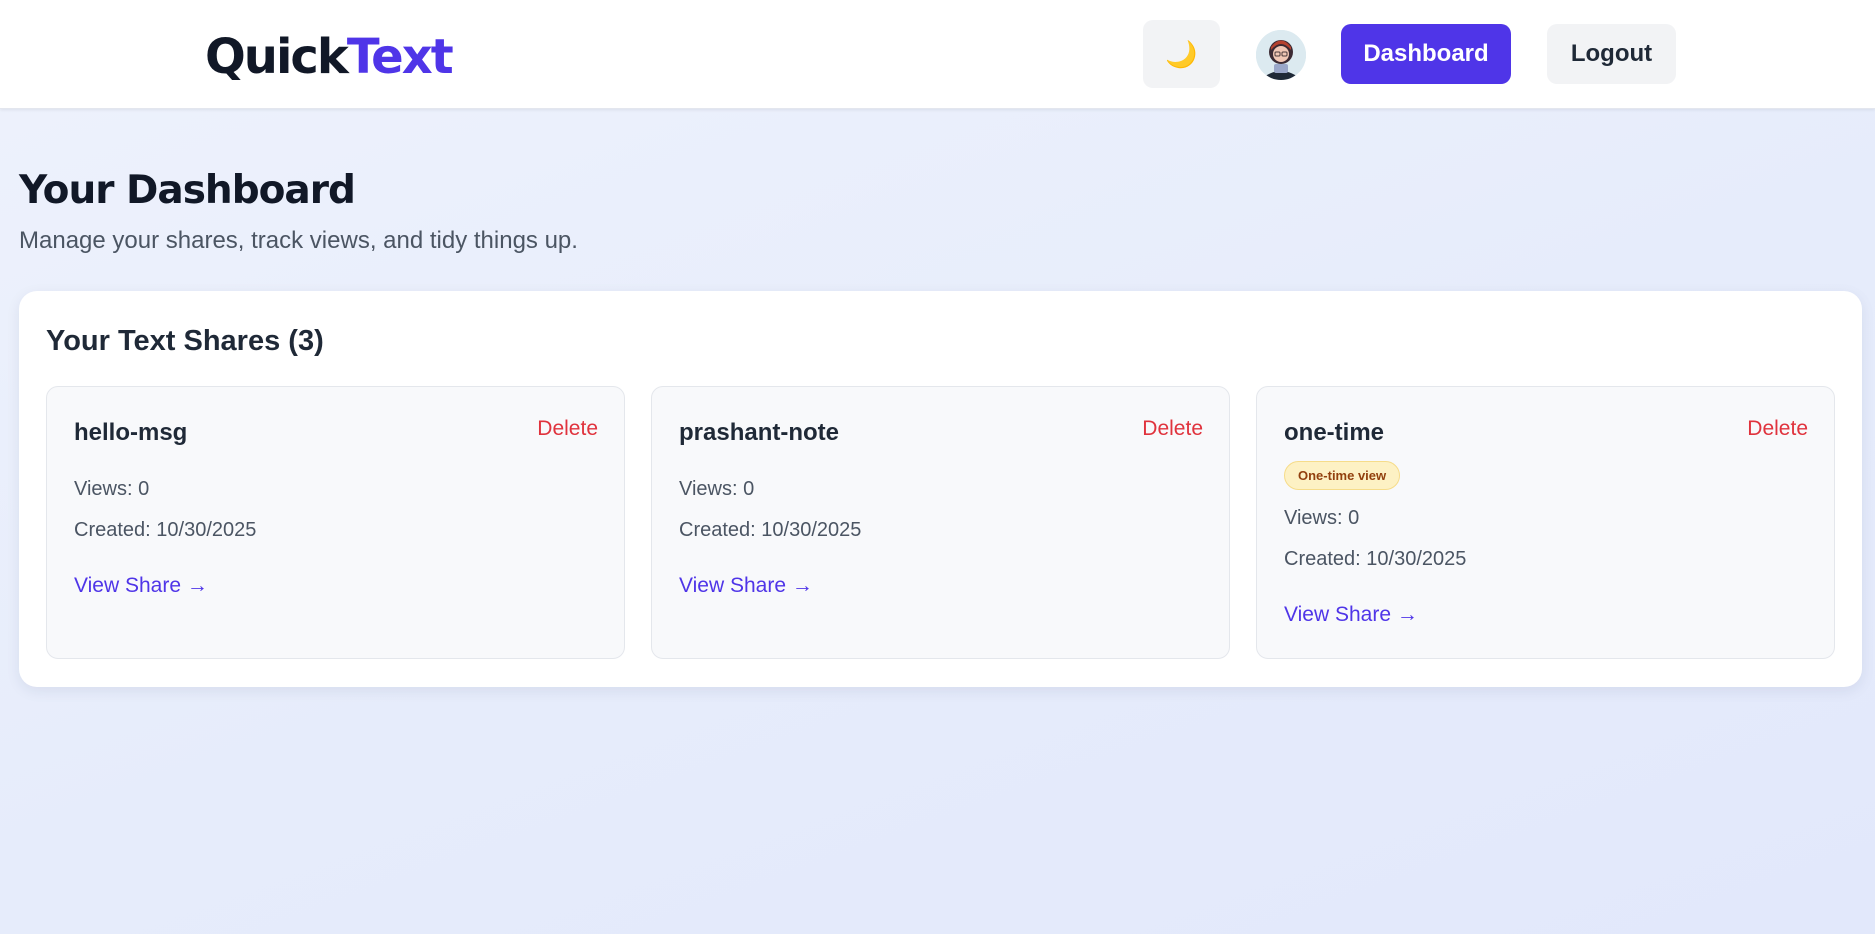 The image size is (1875, 934). What do you see at coordinates (187, 190) in the screenshot?
I see `page-title: Your Dashboard` at bounding box center [187, 190].